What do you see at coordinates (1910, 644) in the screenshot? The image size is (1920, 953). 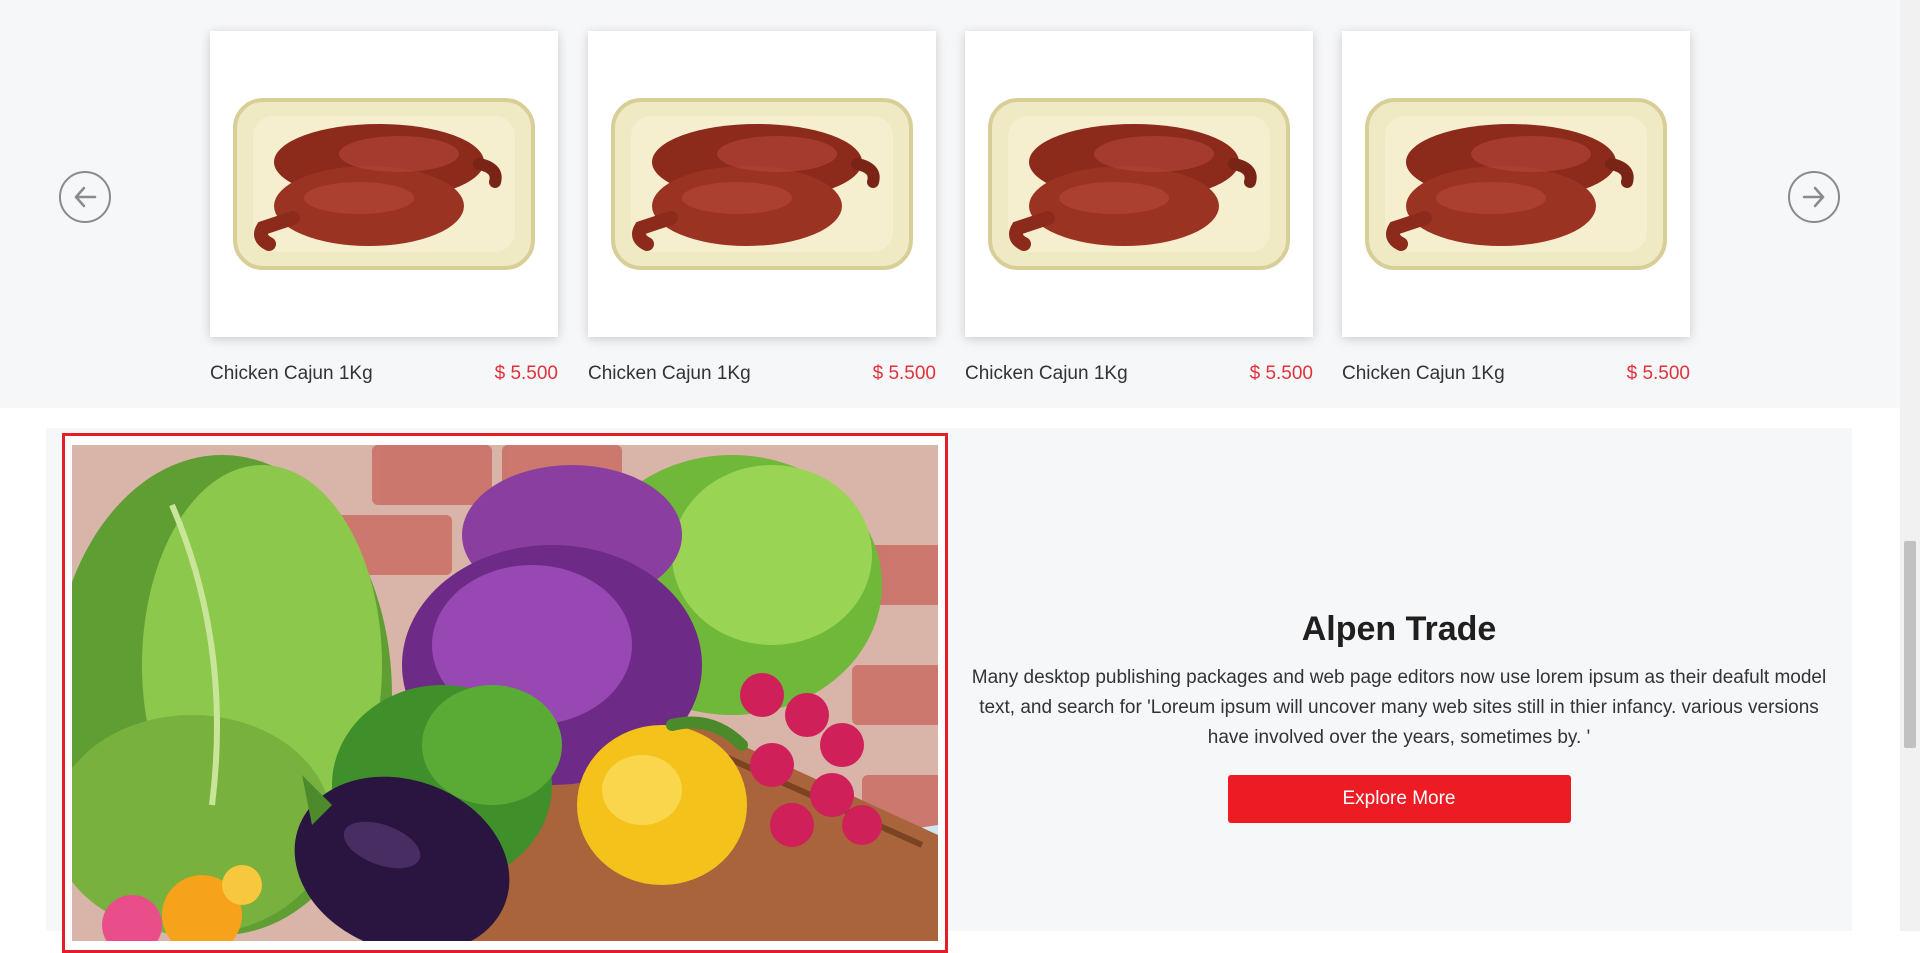 I see `scrollbar-thumb` at bounding box center [1910, 644].